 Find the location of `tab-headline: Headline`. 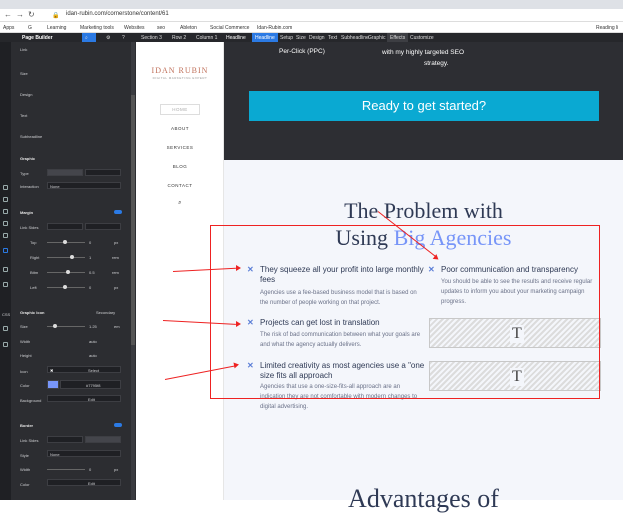

tab-headline: Headline is located at coordinates (265, 37).